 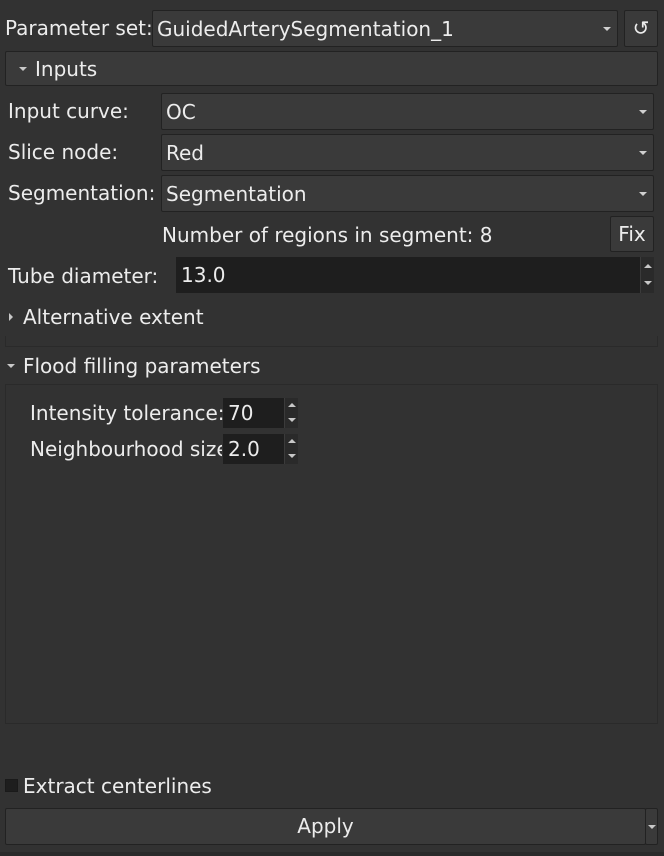 I want to click on extract-centerlines-checkbox, so click(x=11, y=785).